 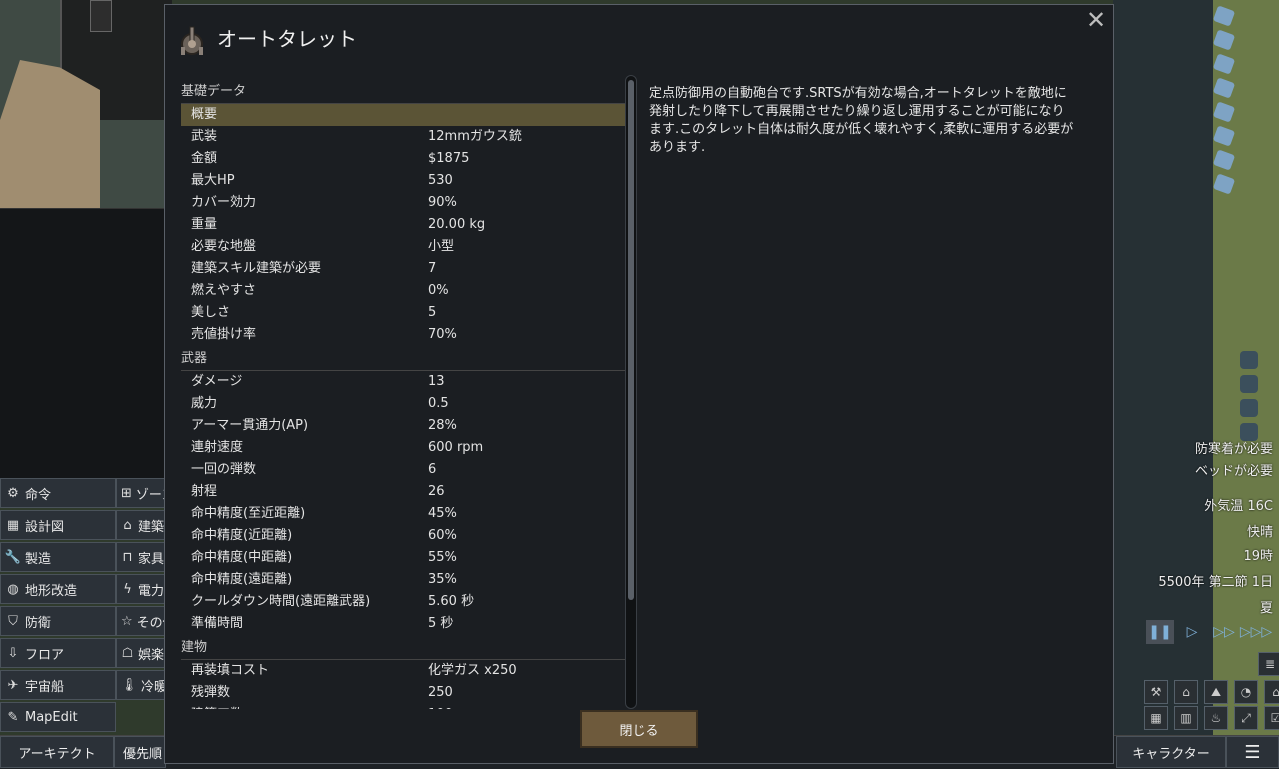 What do you see at coordinates (140, 653) in the screenshot?
I see `arch-joy-button: ☖ 娯楽` at bounding box center [140, 653].